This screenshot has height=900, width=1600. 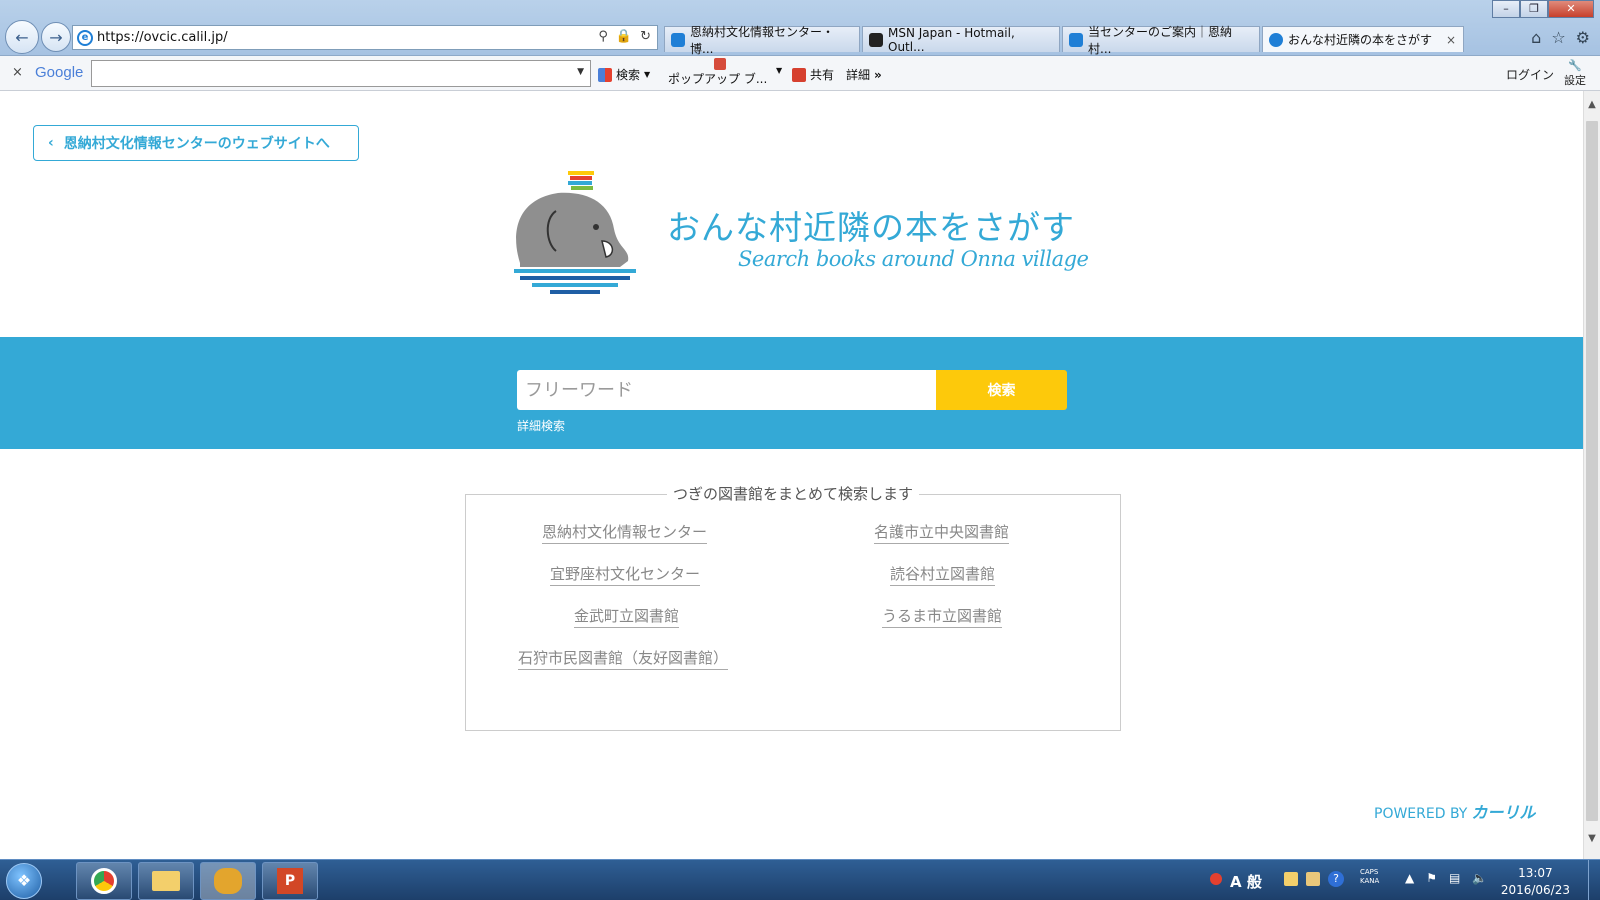 I want to click on more-chevron-icon: », so click(x=878, y=74).